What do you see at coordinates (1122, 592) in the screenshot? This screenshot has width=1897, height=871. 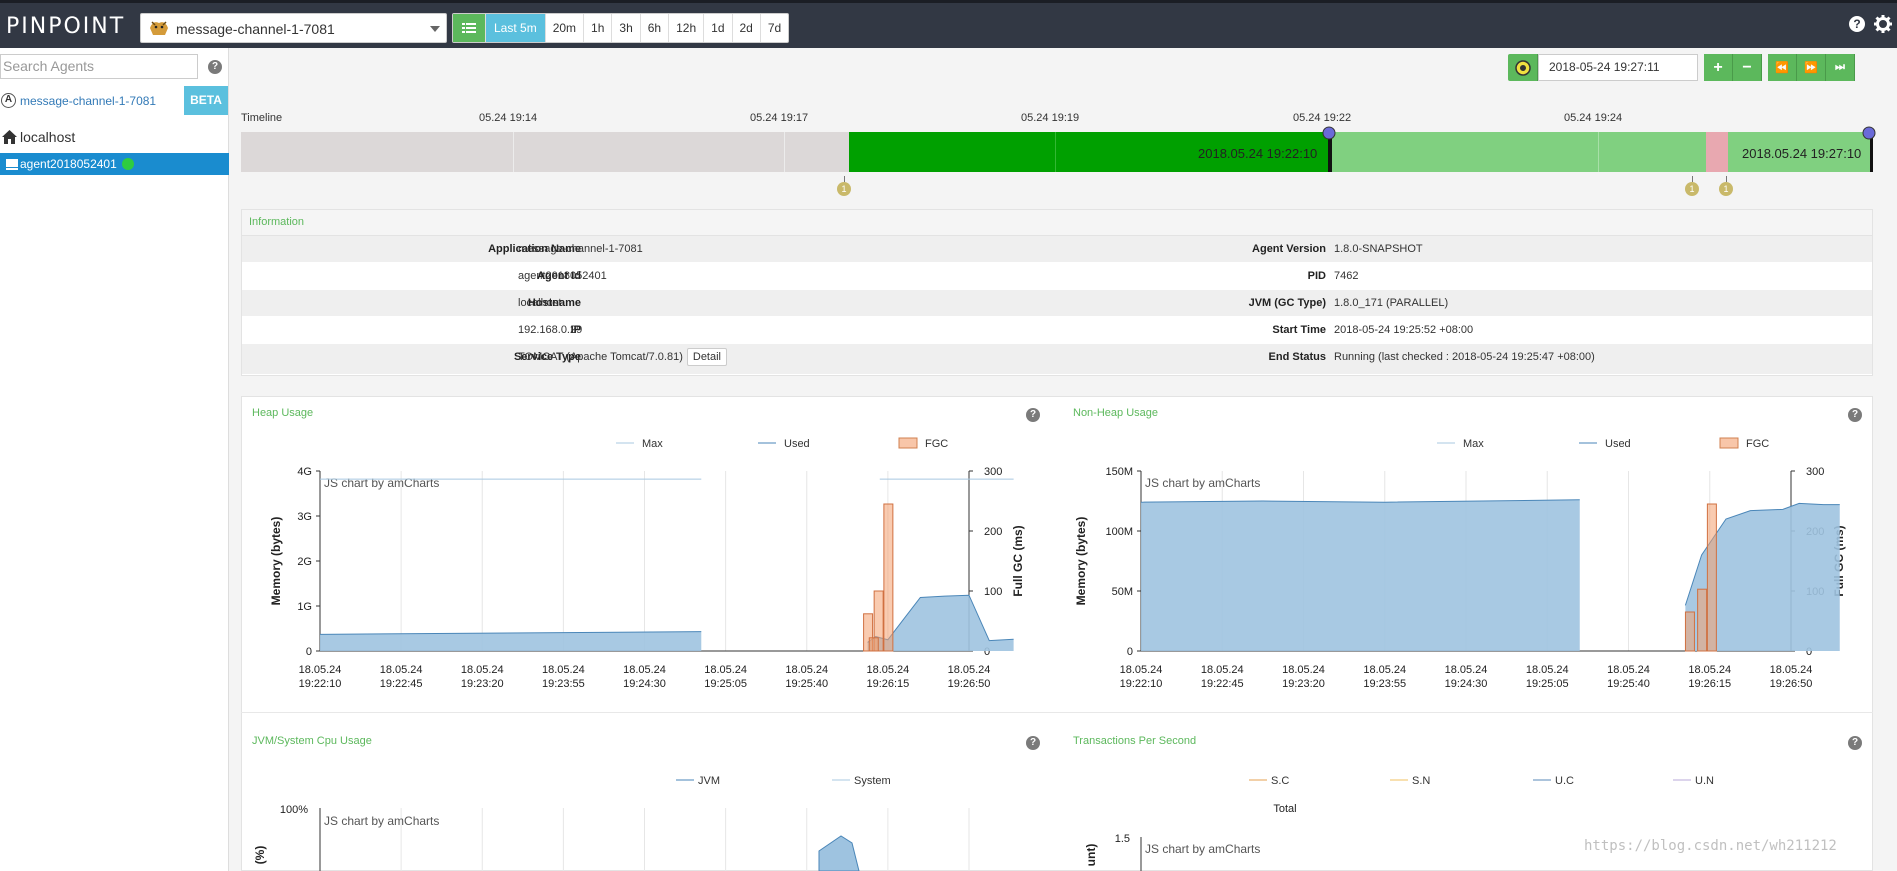 I see `y-tick-label: 50M` at bounding box center [1122, 592].